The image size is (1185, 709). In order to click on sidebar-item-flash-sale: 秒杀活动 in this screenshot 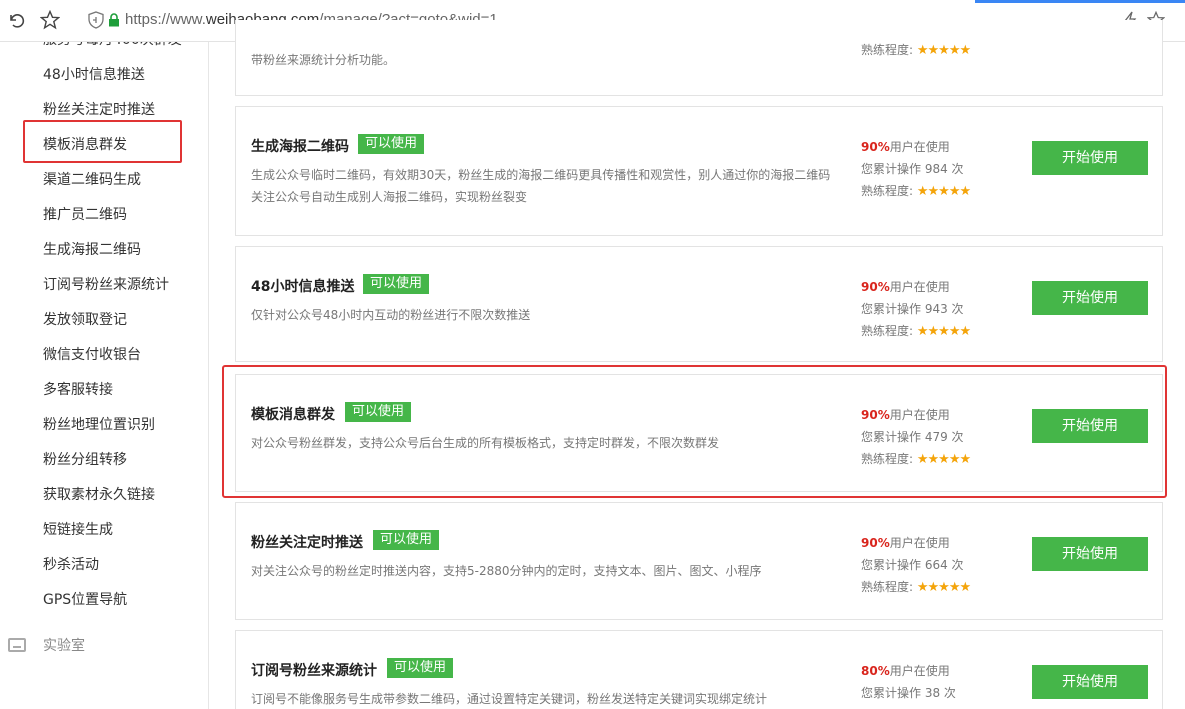, I will do `click(71, 565)`.